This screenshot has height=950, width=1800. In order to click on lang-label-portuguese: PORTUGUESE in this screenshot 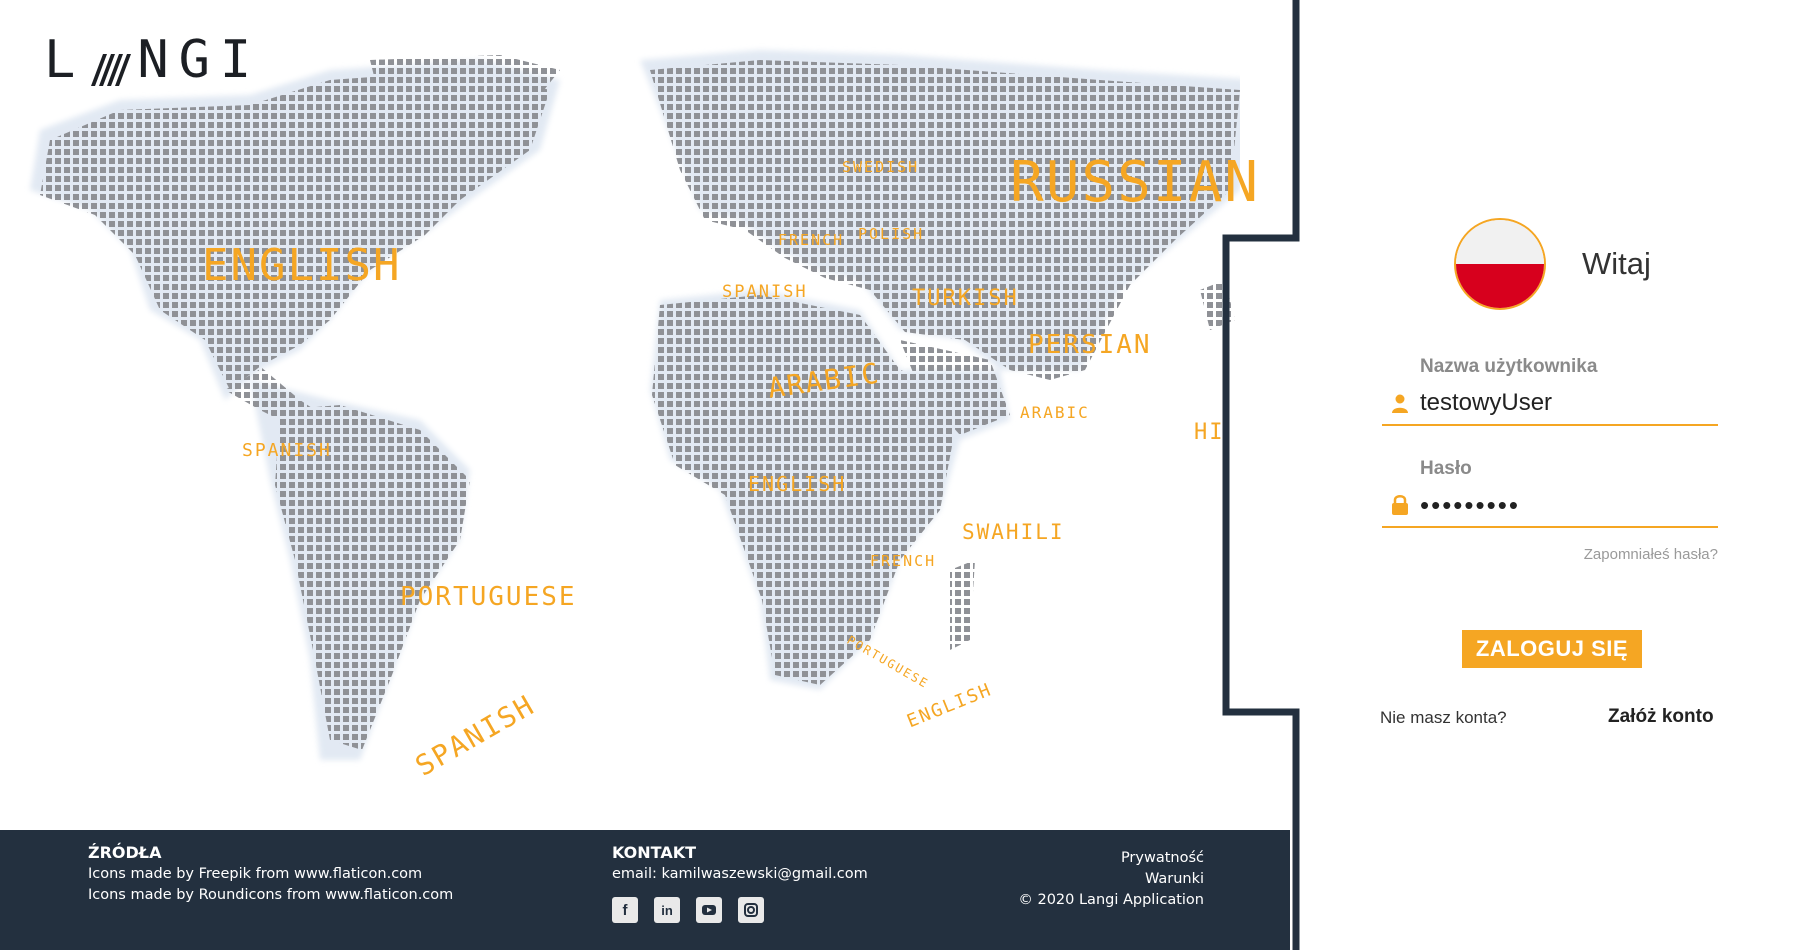, I will do `click(488, 597)`.